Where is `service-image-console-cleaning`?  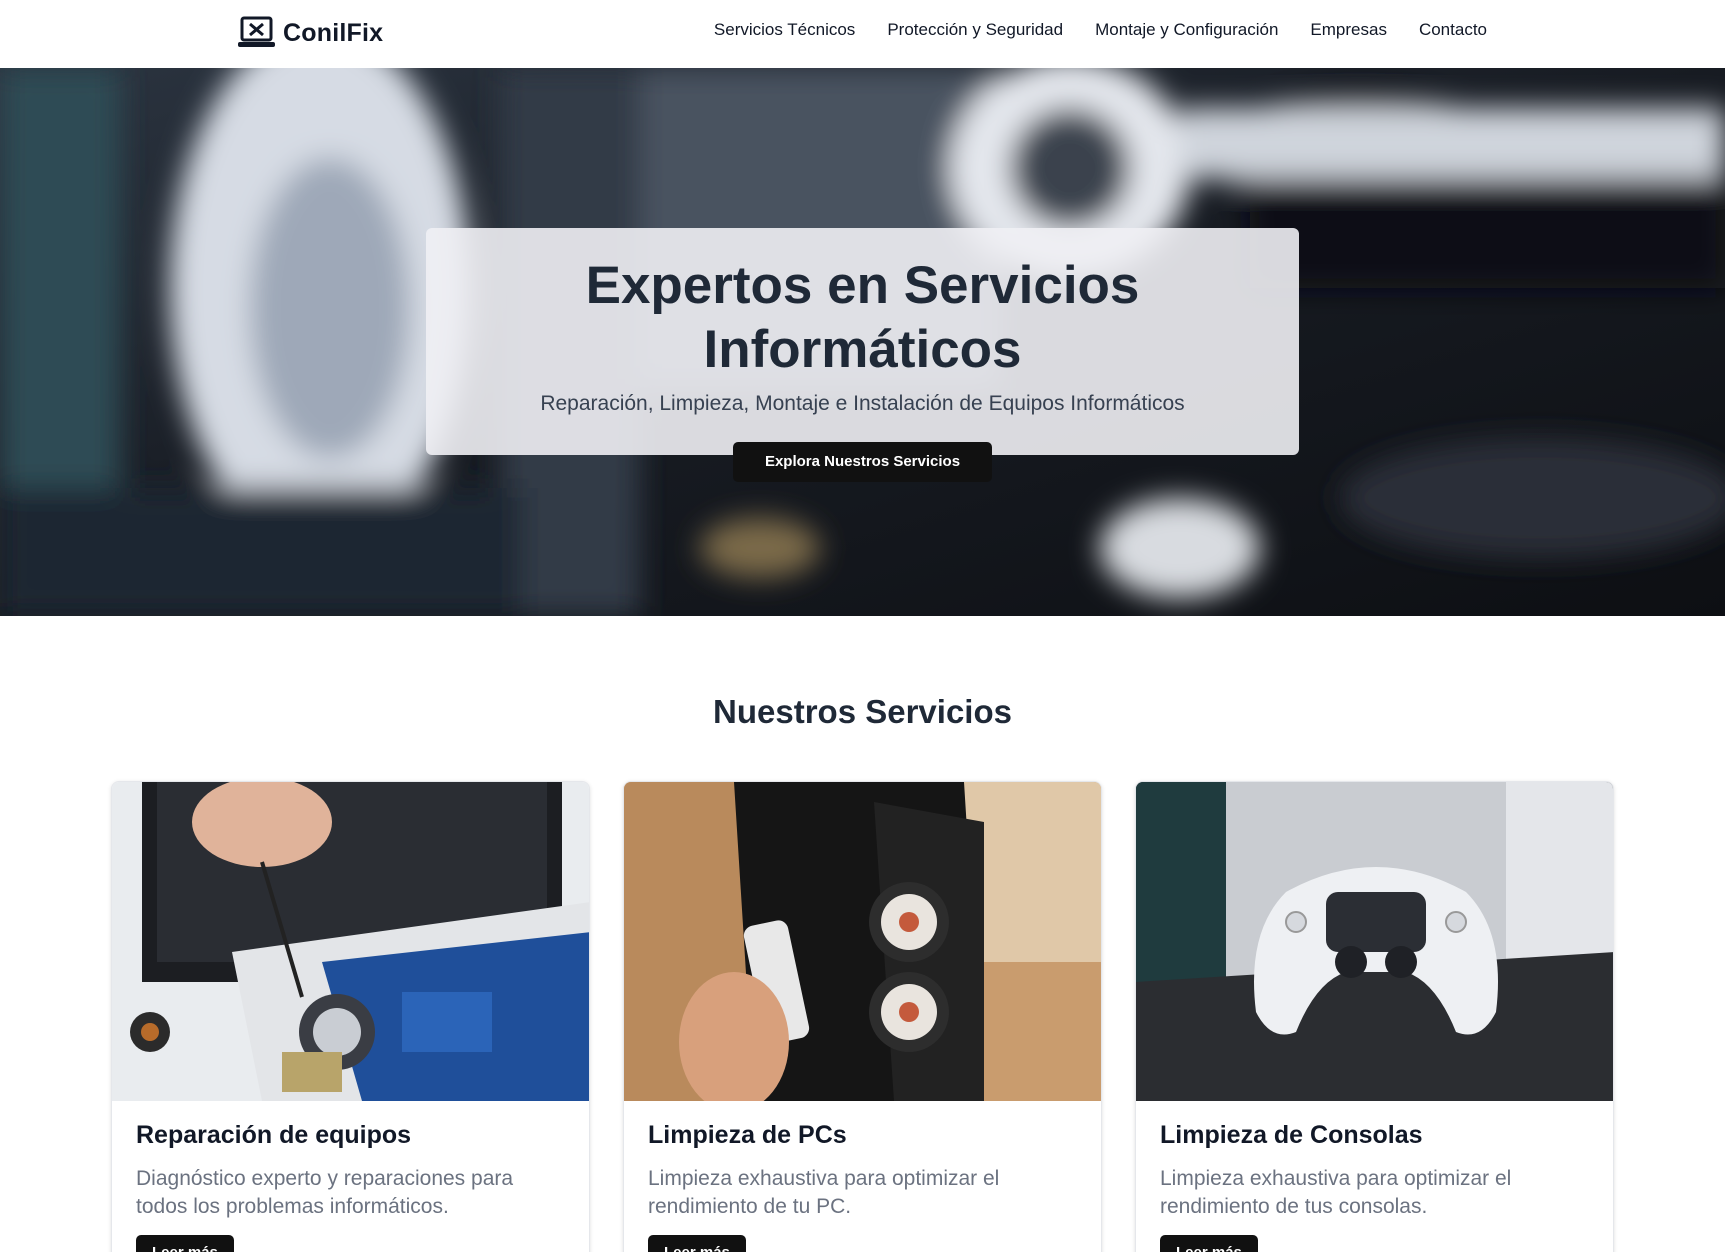 service-image-console-cleaning is located at coordinates (1374, 941).